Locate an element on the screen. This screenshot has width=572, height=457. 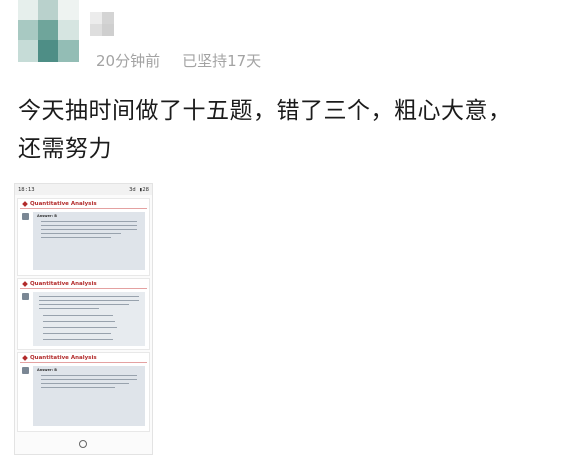
phone-status-bar: 18:13 3d ▮28 is located at coordinates (83, 189).